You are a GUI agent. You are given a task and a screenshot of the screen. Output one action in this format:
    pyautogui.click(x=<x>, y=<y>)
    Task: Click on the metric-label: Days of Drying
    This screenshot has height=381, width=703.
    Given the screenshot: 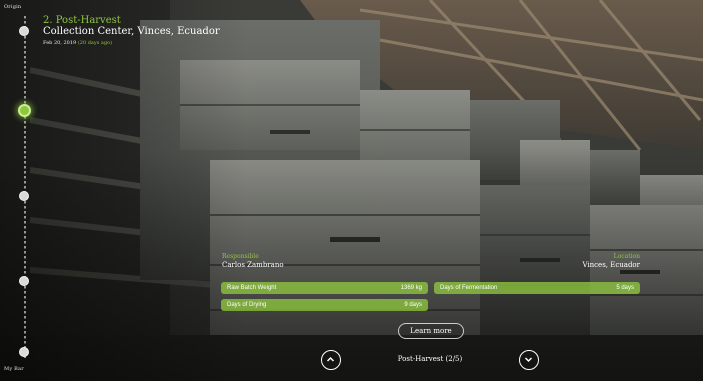 What is the action you would take?
    pyautogui.click(x=247, y=305)
    